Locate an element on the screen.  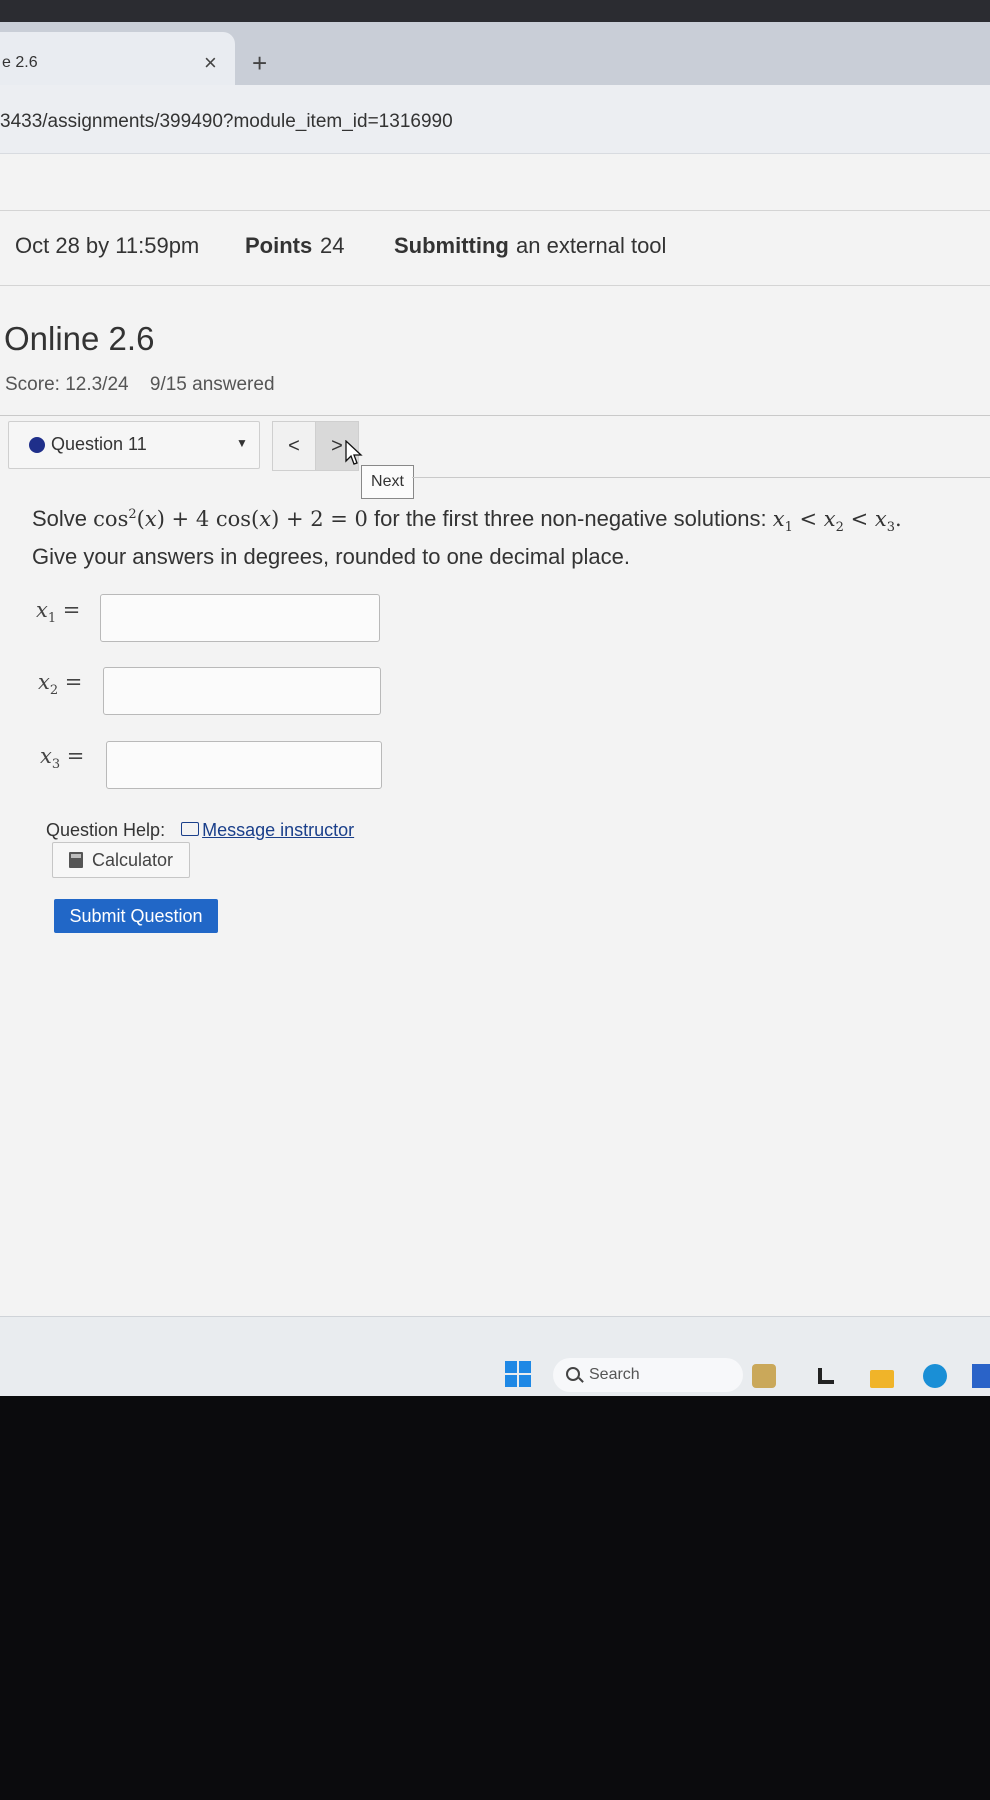
calculator-icon is located at coordinates (76, 860).